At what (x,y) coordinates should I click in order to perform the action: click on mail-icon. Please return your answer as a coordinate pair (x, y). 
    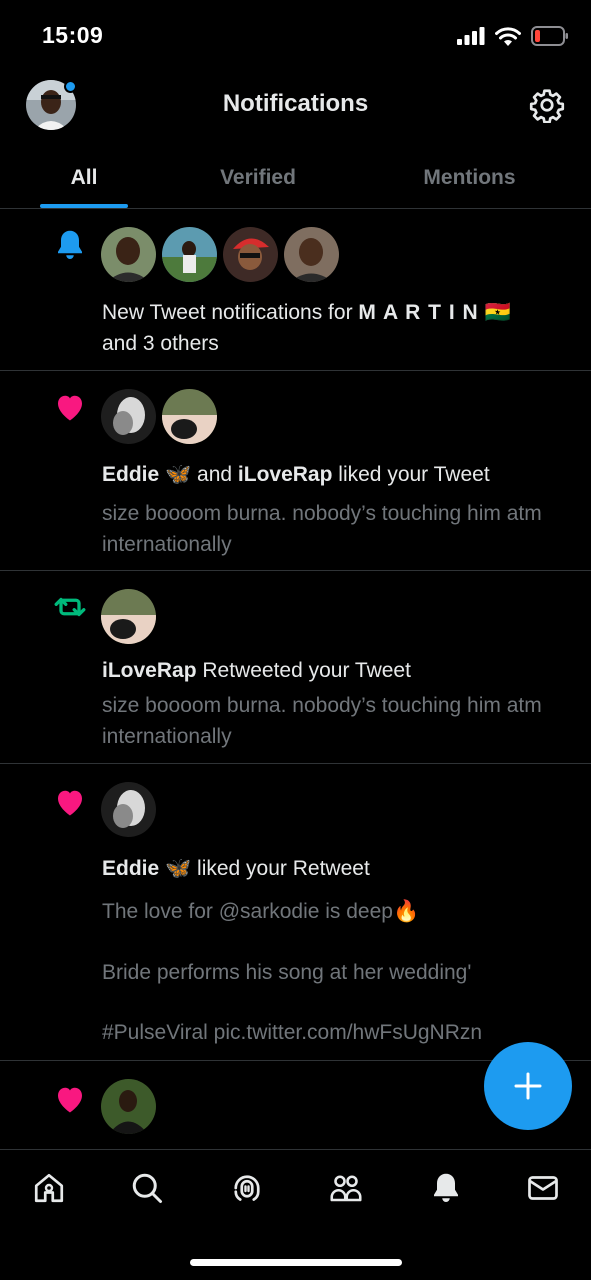
    Looking at the image, I should click on (543, 1188).